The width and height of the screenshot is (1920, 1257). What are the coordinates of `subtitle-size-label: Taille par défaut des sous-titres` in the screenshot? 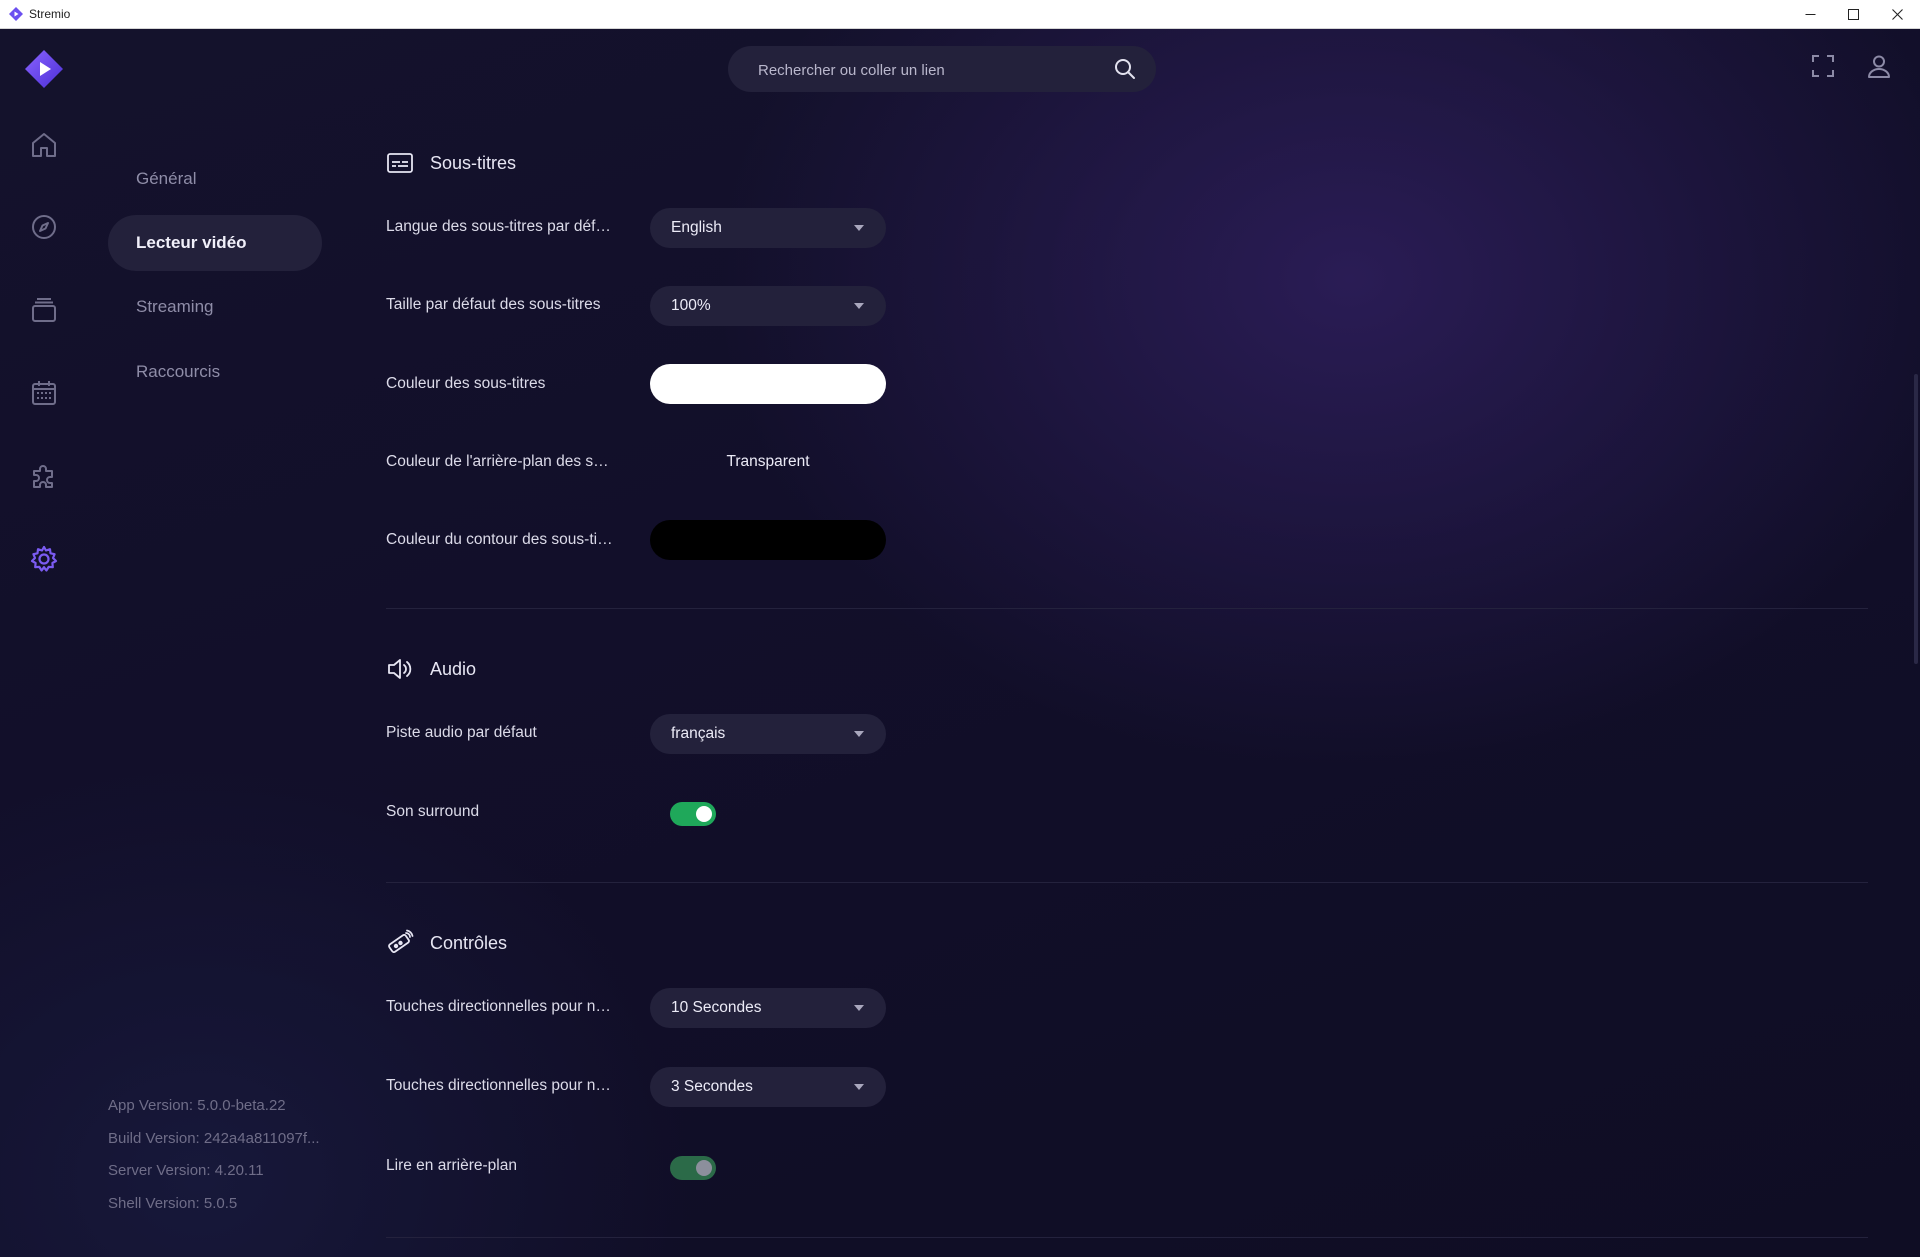 It's located at (493, 304).